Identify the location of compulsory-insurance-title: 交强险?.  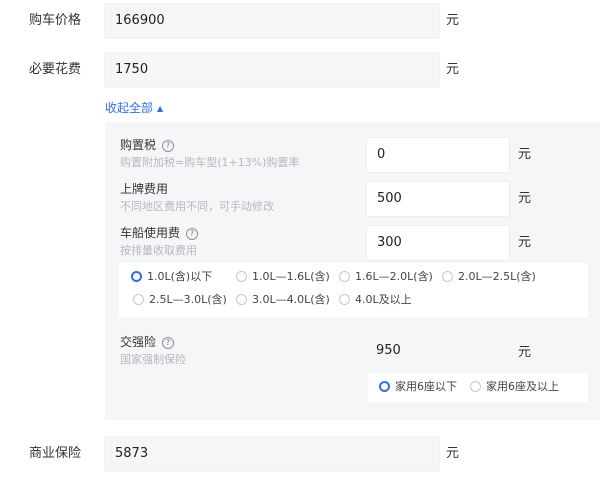
(147, 342).